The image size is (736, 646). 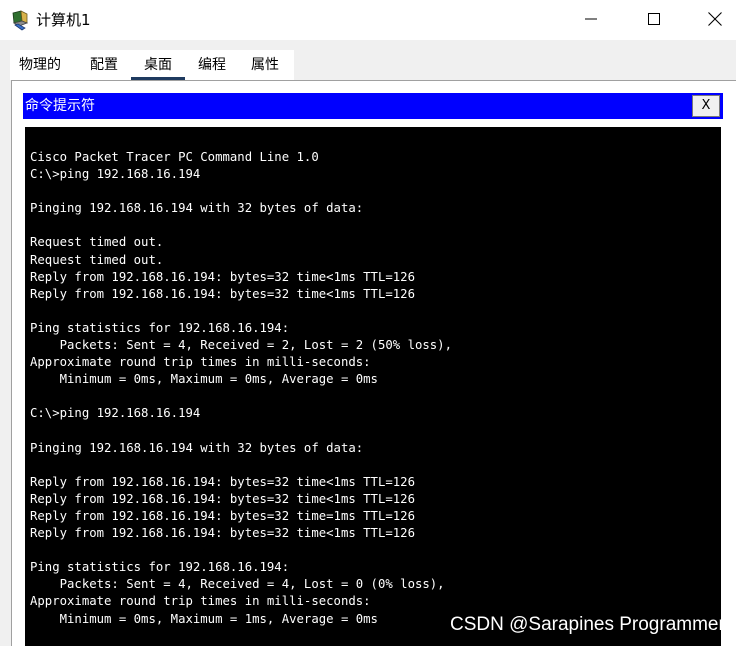 I want to click on tab-programming: 编程, so click(x=212, y=65).